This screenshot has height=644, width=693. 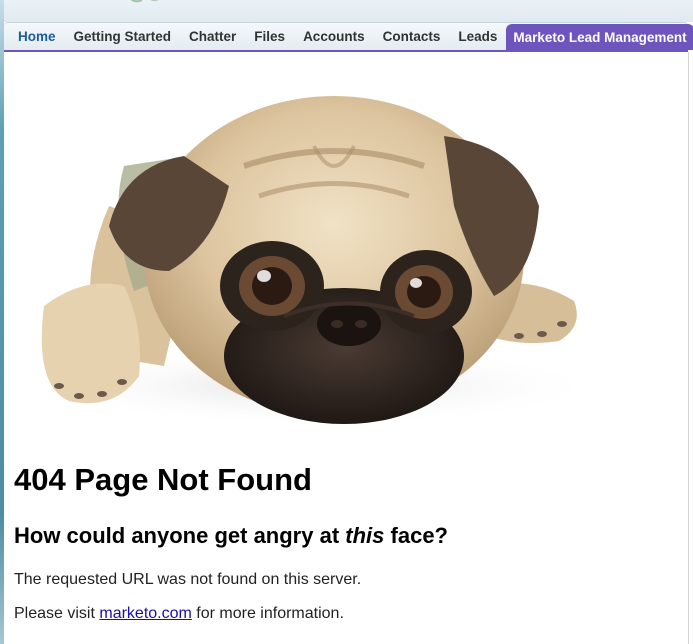 What do you see at coordinates (123, 36) in the screenshot?
I see `tab-getting-started: Getting Started` at bounding box center [123, 36].